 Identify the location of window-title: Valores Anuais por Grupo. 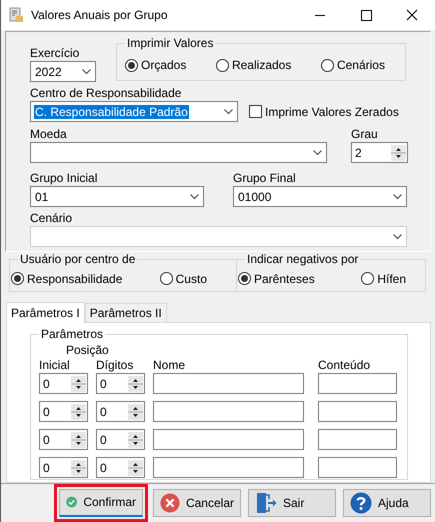
(100, 15).